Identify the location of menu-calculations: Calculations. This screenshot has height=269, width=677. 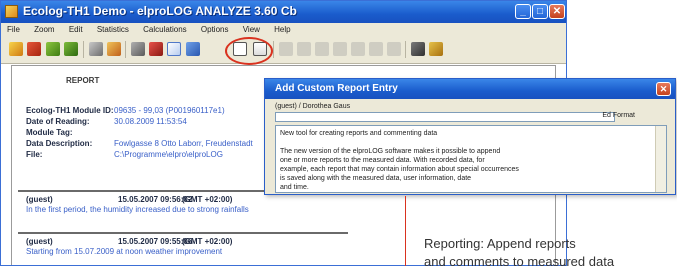
(165, 28).